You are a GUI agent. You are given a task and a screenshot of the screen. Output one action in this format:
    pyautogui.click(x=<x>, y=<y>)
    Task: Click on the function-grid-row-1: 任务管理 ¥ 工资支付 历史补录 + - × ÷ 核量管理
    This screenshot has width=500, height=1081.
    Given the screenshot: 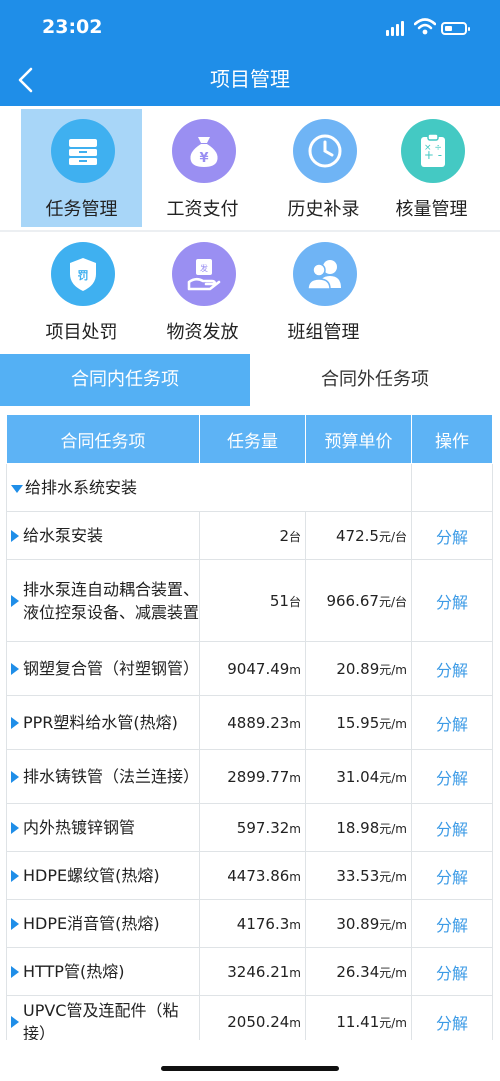 What is the action you would take?
    pyautogui.click(x=250, y=168)
    